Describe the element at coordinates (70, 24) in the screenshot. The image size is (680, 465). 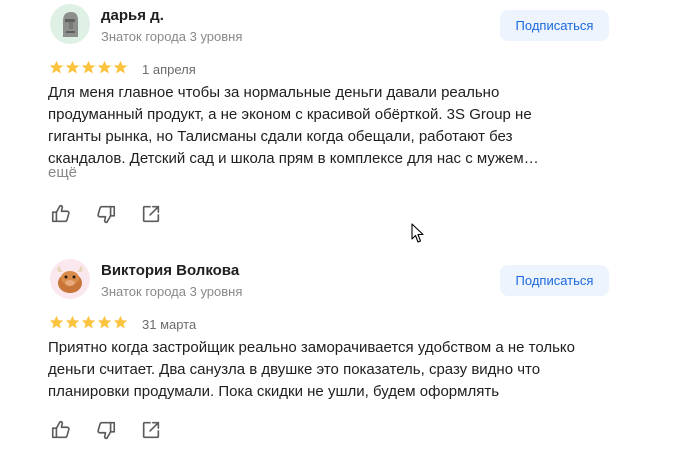
I see `moai-avatar-icon` at that location.